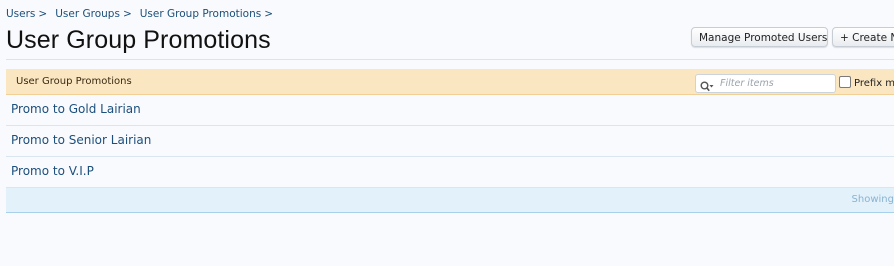 The image size is (894, 266). I want to click on breadcrumb: Users > User Groups > User Group Promotions >, so click(143, 14).